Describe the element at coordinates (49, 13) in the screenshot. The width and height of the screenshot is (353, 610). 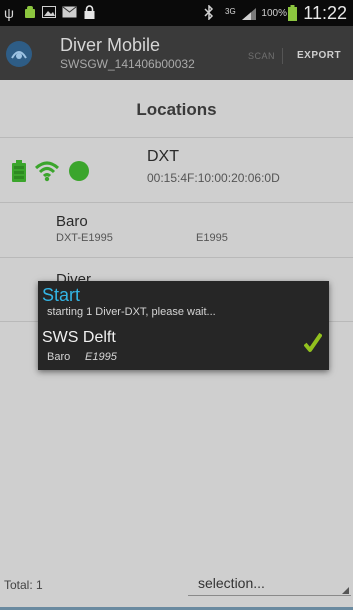
I see `image-icon` at that location.